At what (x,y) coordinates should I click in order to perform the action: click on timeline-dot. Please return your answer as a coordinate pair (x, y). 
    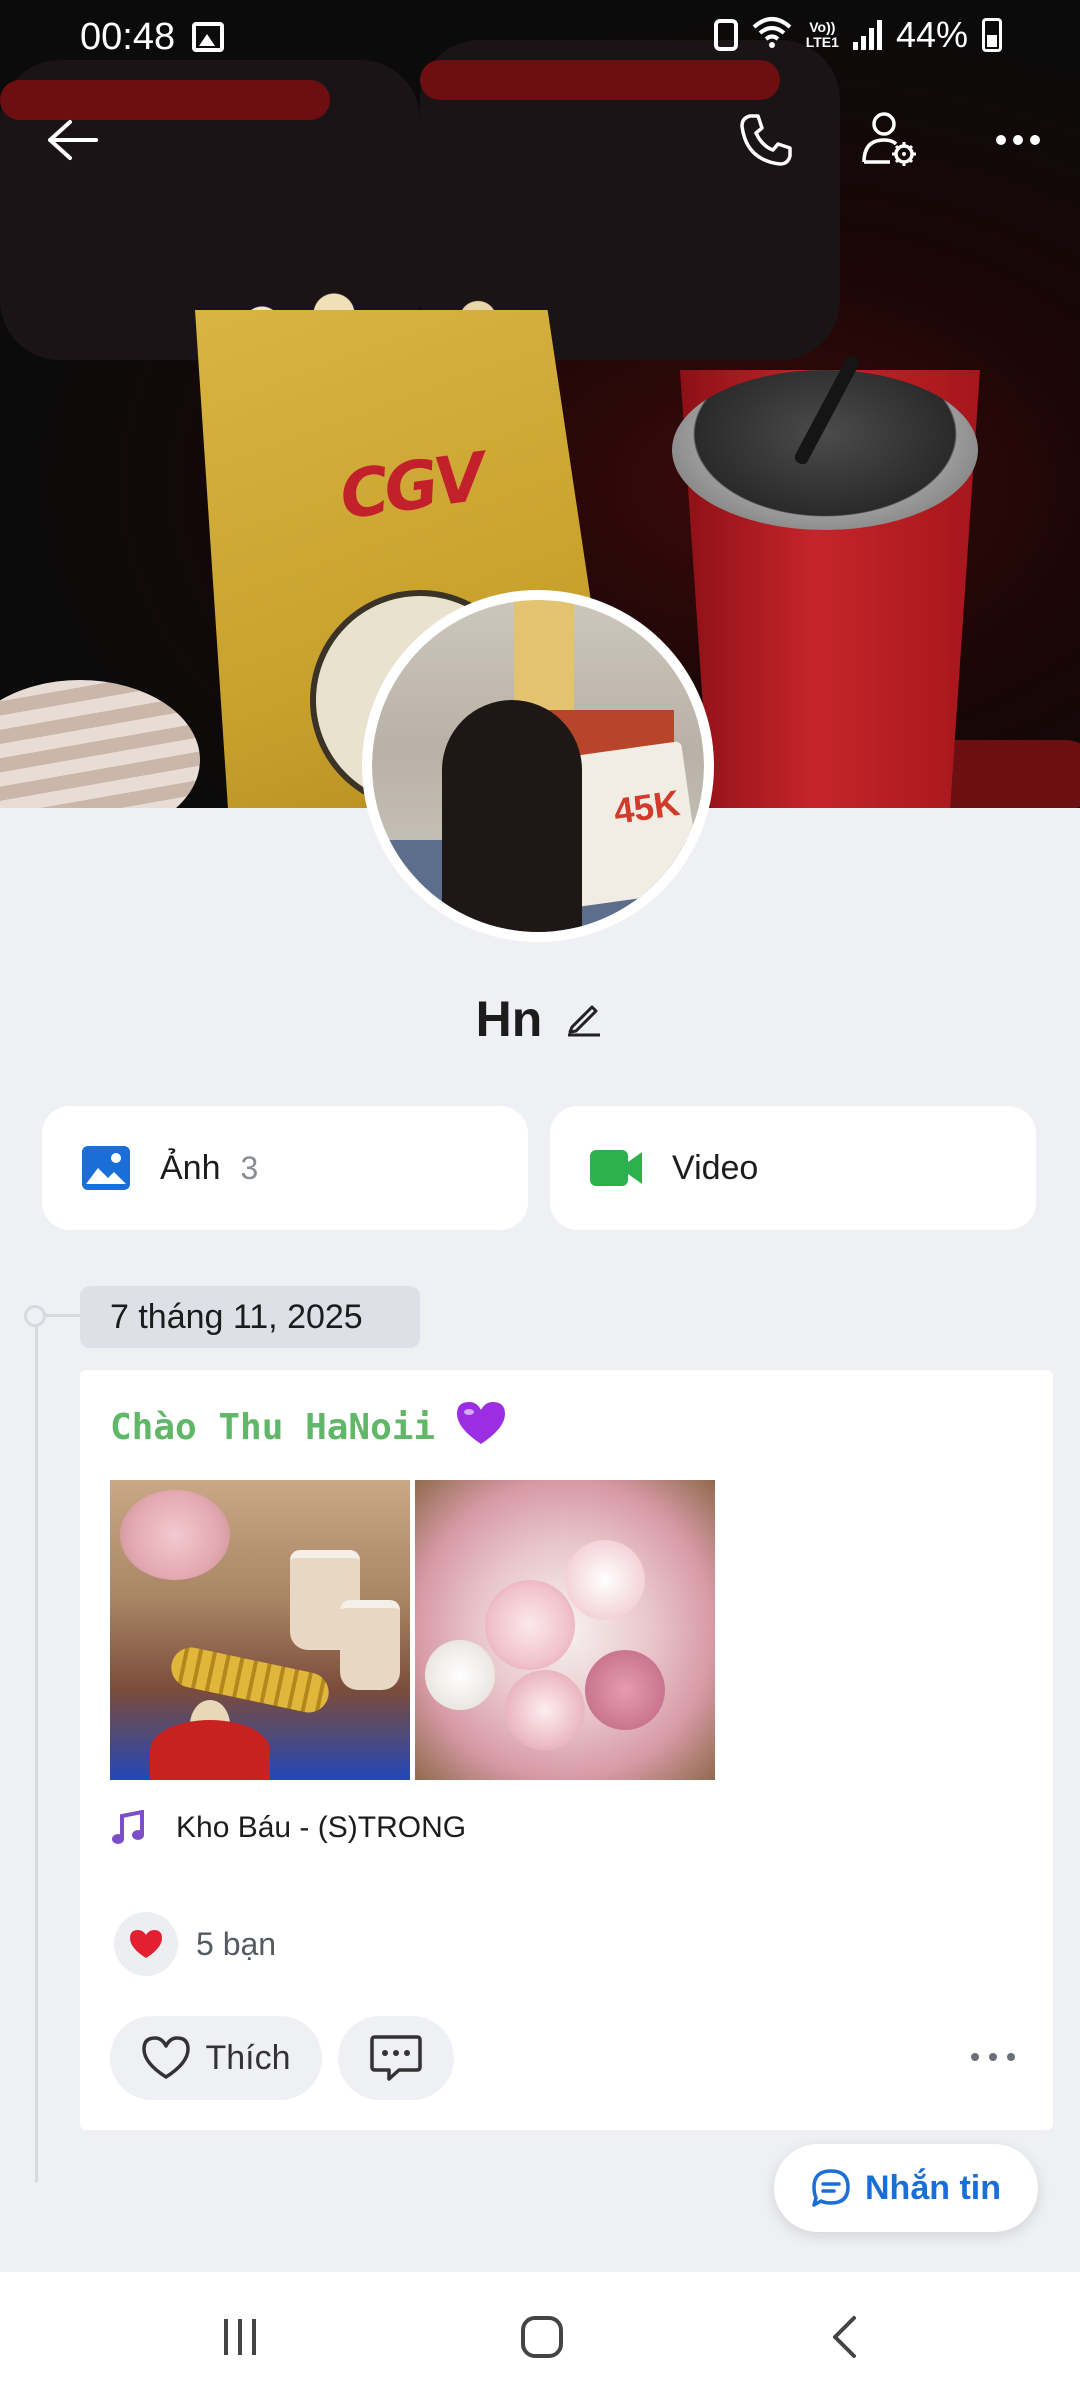
    Looking at the image, I should click on (35, 1316).